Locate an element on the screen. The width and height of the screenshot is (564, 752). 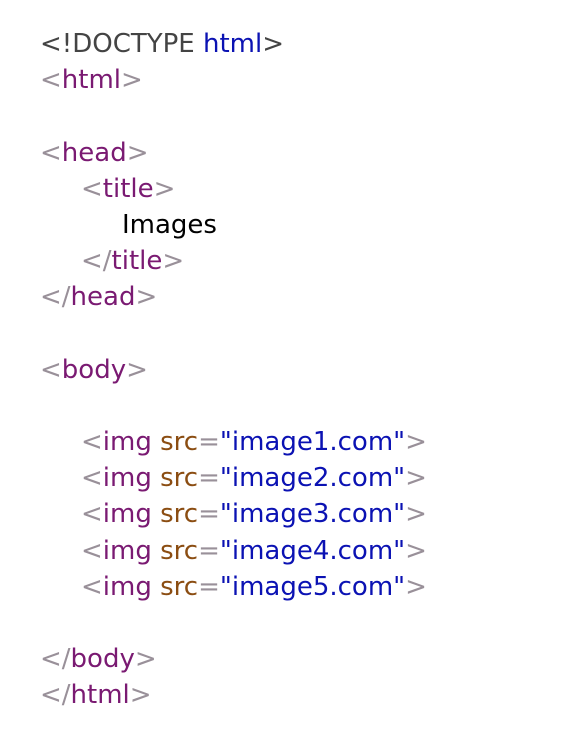
body-open-line: <body> is located at coordinates (295, 370).